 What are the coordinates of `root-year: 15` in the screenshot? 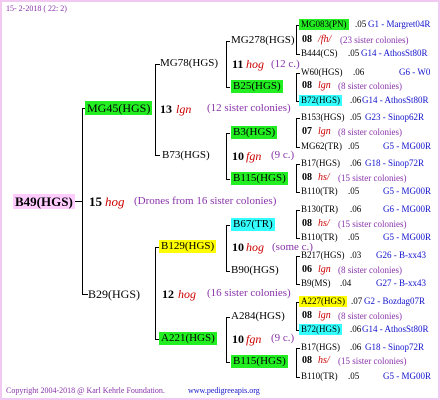 It's located at (95, 201).